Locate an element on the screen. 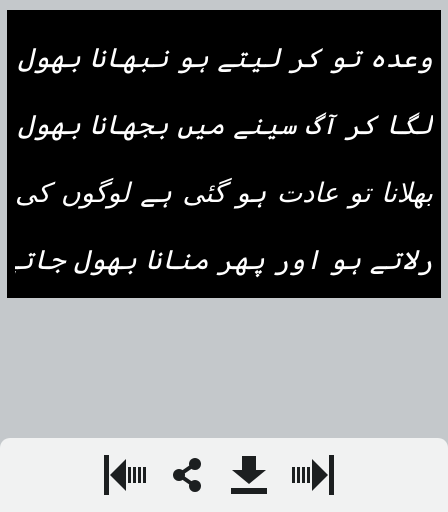  next-button is located at coordinates (314, 475).